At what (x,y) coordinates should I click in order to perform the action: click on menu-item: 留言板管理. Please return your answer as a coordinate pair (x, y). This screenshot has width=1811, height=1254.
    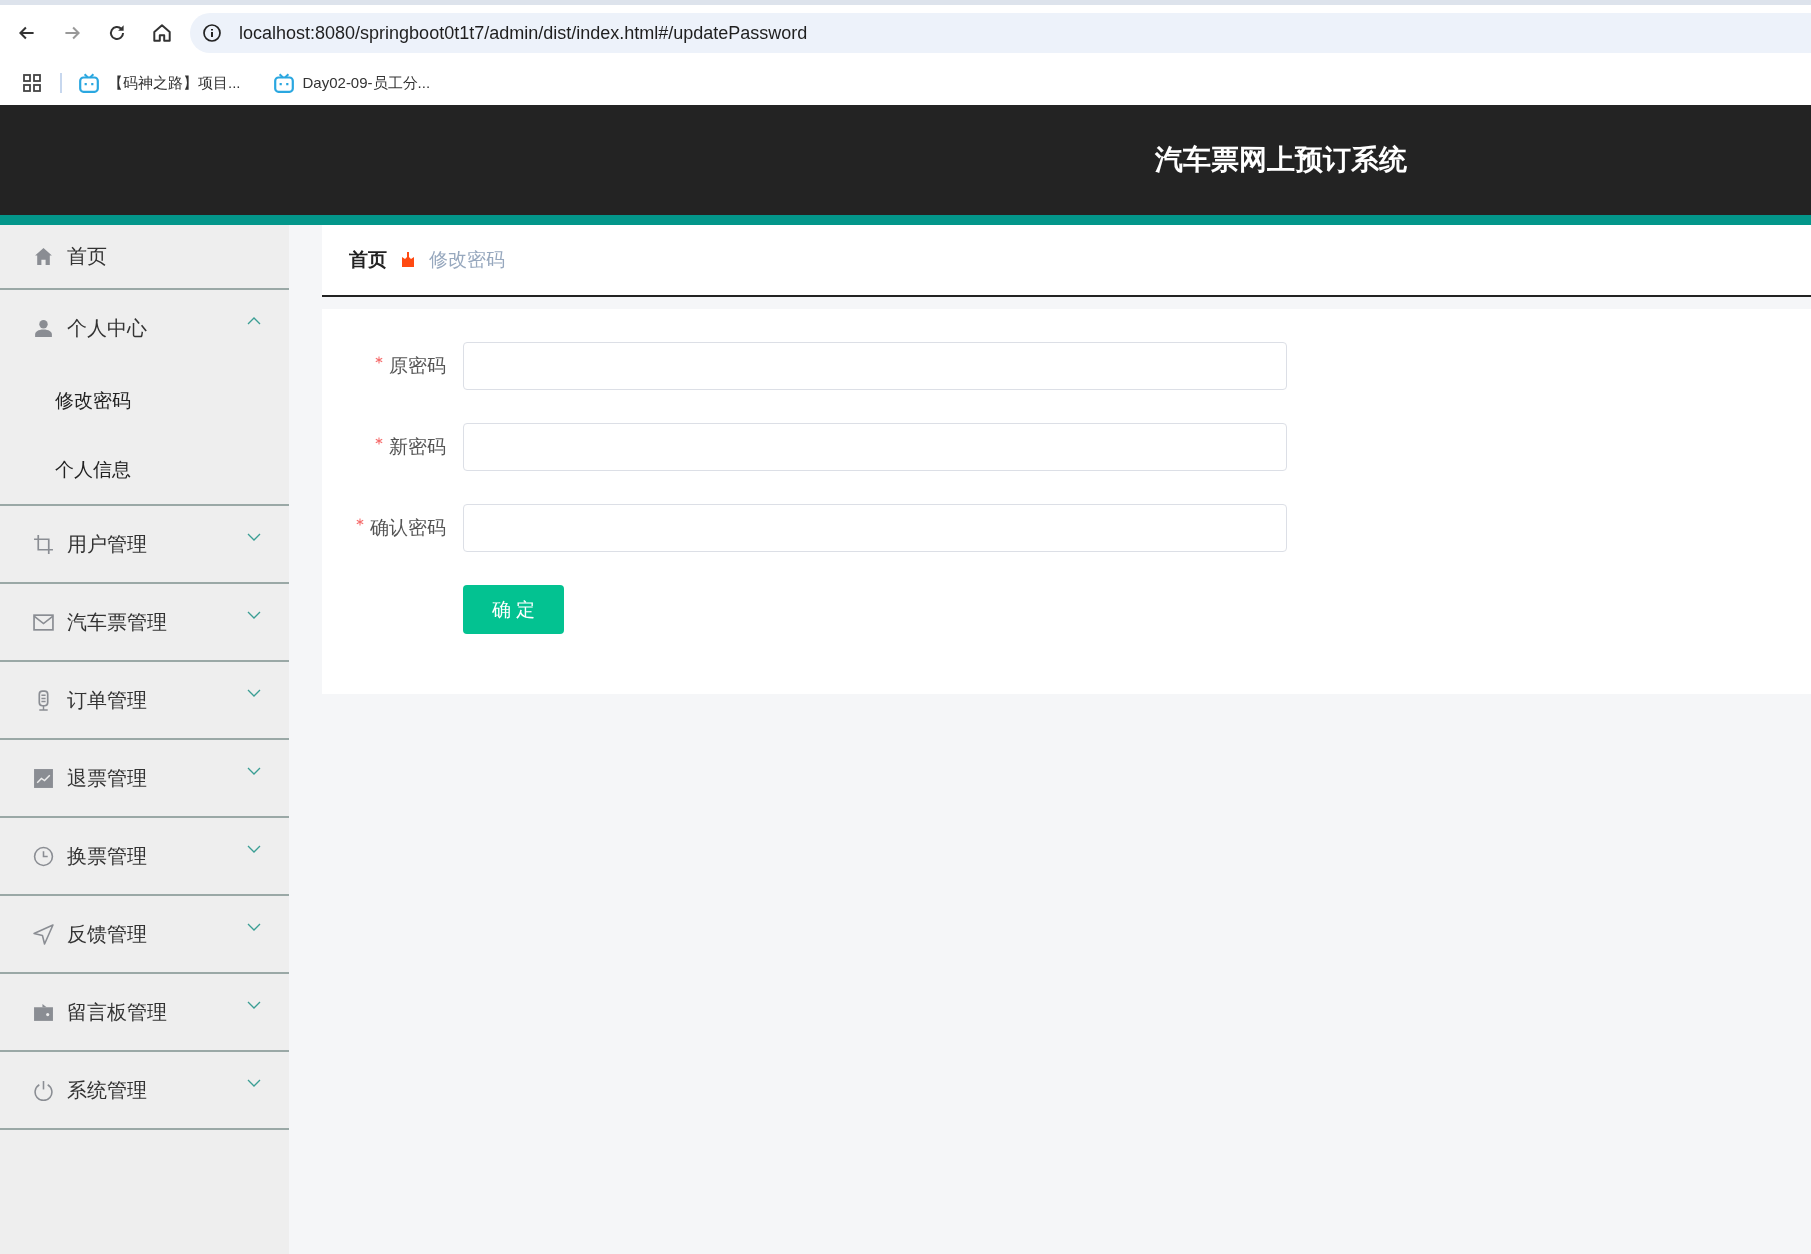
    Looking at the image, I should click on (144, 1012).